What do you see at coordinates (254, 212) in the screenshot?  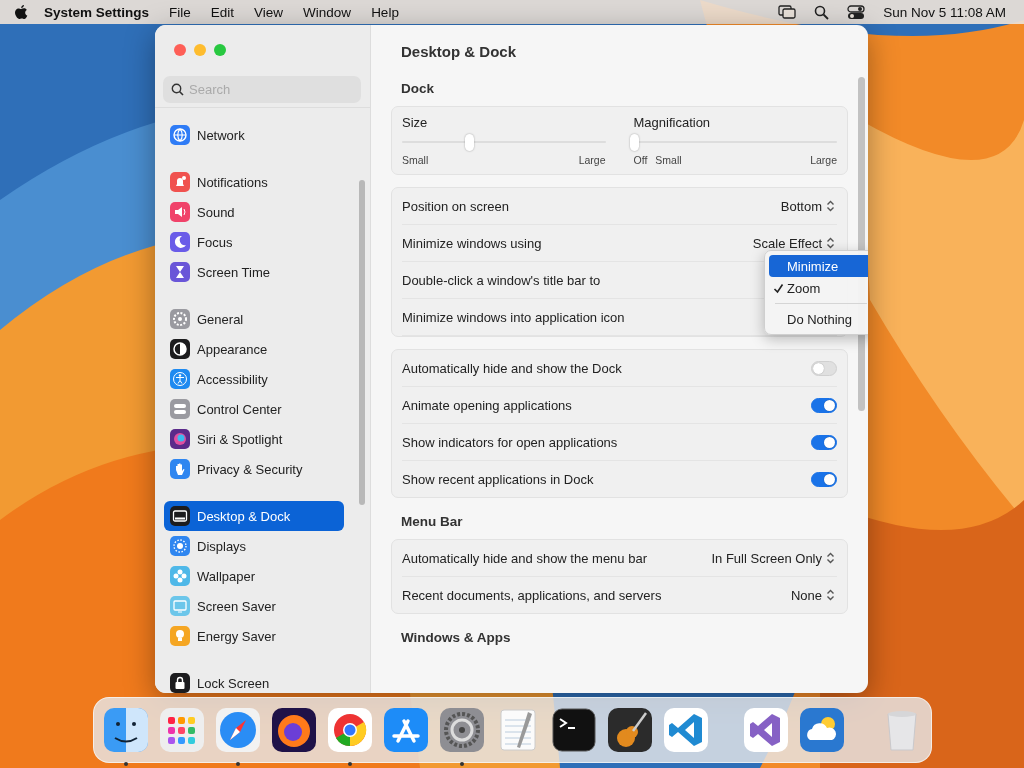 I see `sidebar-item: Sound` at bounding box center [254, 212].